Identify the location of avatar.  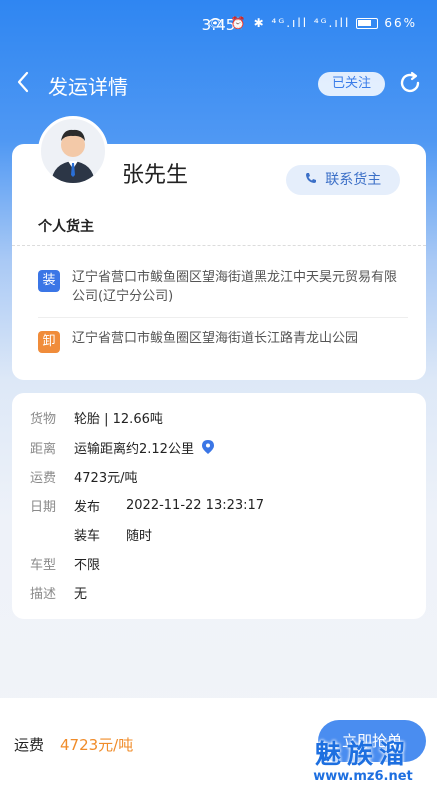
(73, 151).